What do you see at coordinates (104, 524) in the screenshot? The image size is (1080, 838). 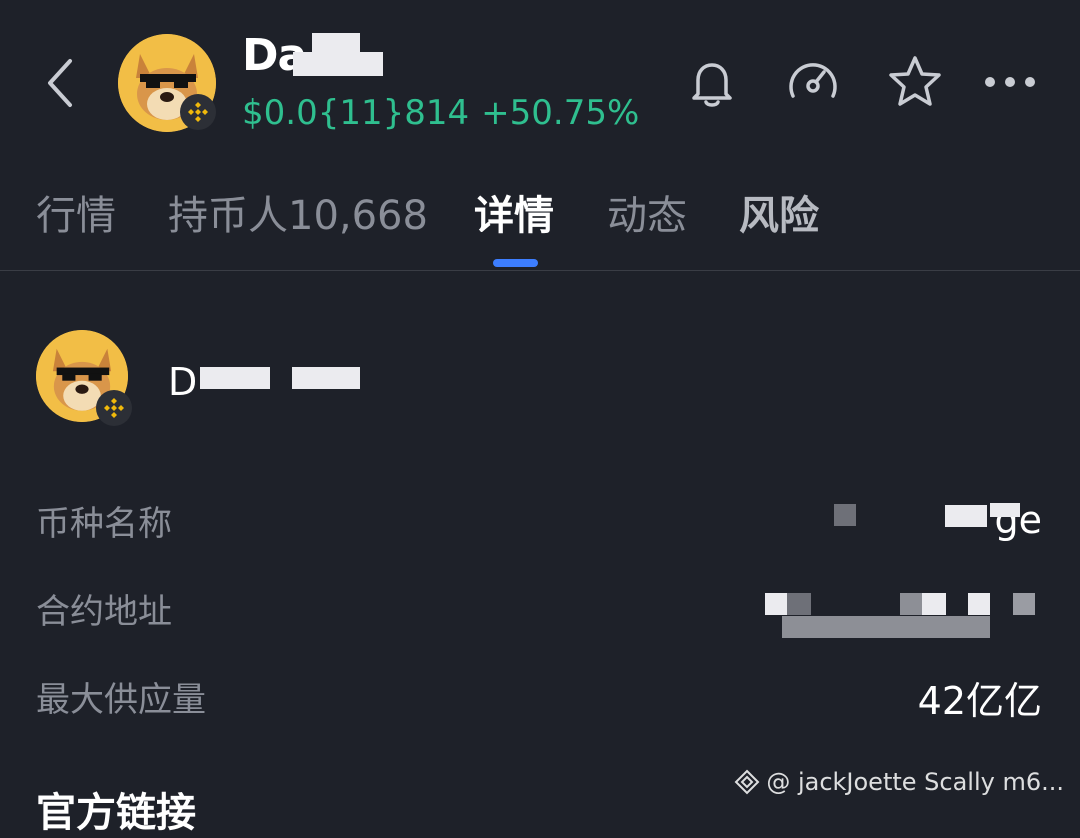 I see `info-label-name: 币种名称` at bounding box center [104, 524].